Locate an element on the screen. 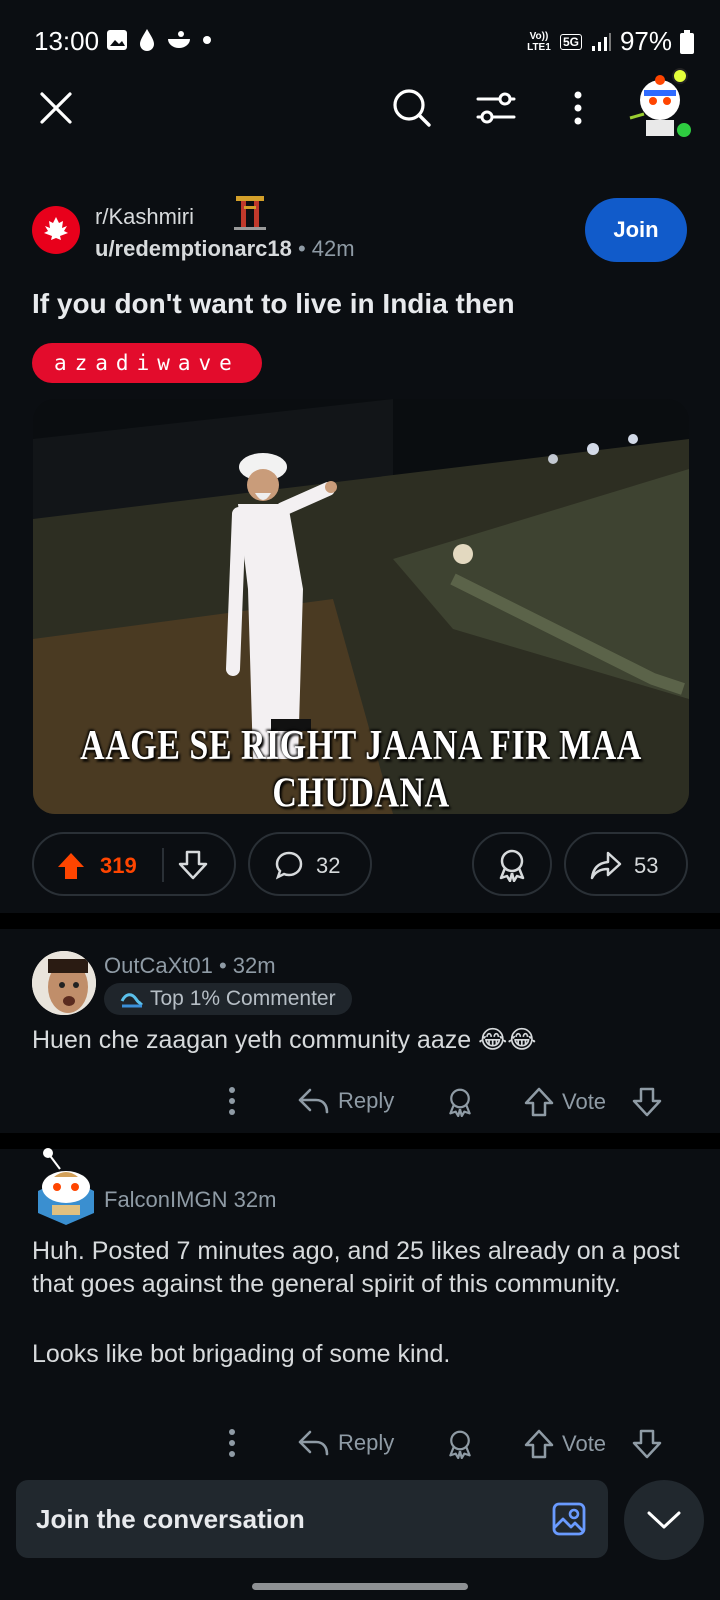 Image resolution: width=720 pixels, height=1600 pixels. more-options-button is located at coordinates (578, 108).